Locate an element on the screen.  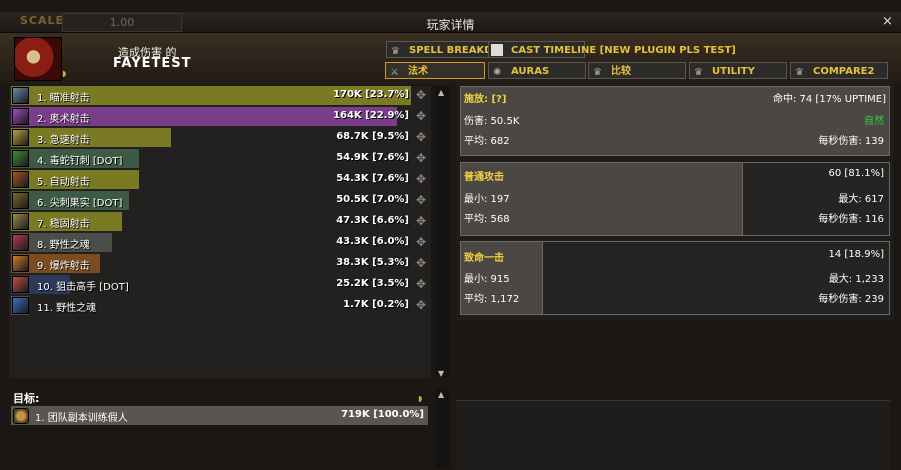
tab-auras: ✺ AURAS is located at coordinates (537, 70).